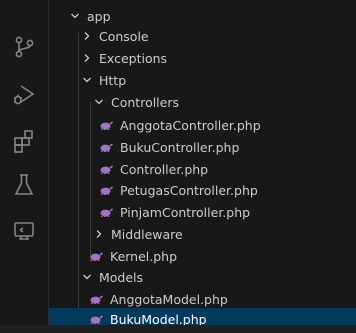 This screenshot has width=356, height=333. I want to click on tree-item-label: Console, so click(124, 36).